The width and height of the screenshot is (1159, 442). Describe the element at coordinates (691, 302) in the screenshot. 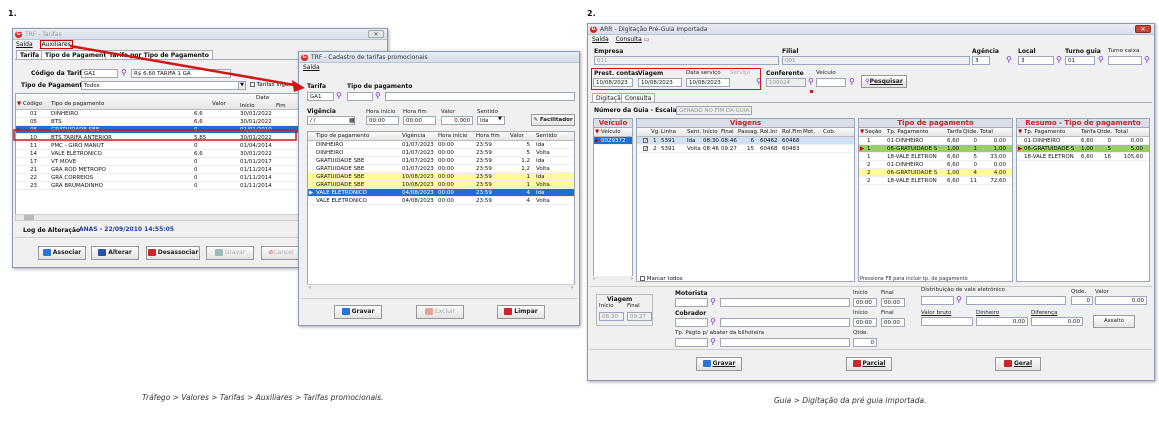

I see `motorista-input` at that location.